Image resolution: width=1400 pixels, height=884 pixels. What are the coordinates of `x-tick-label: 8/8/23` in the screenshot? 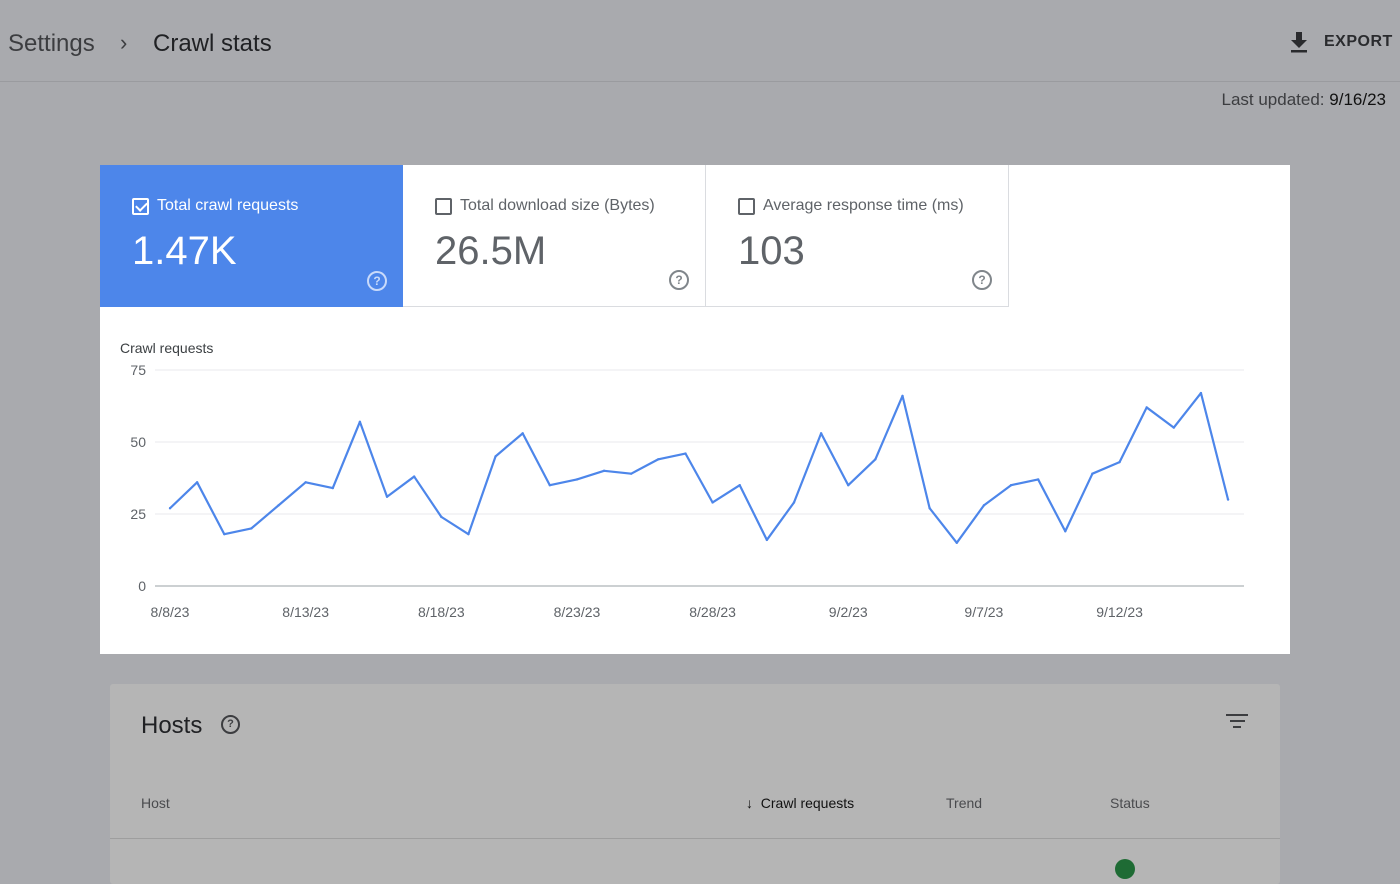 It's located at (170, 612).